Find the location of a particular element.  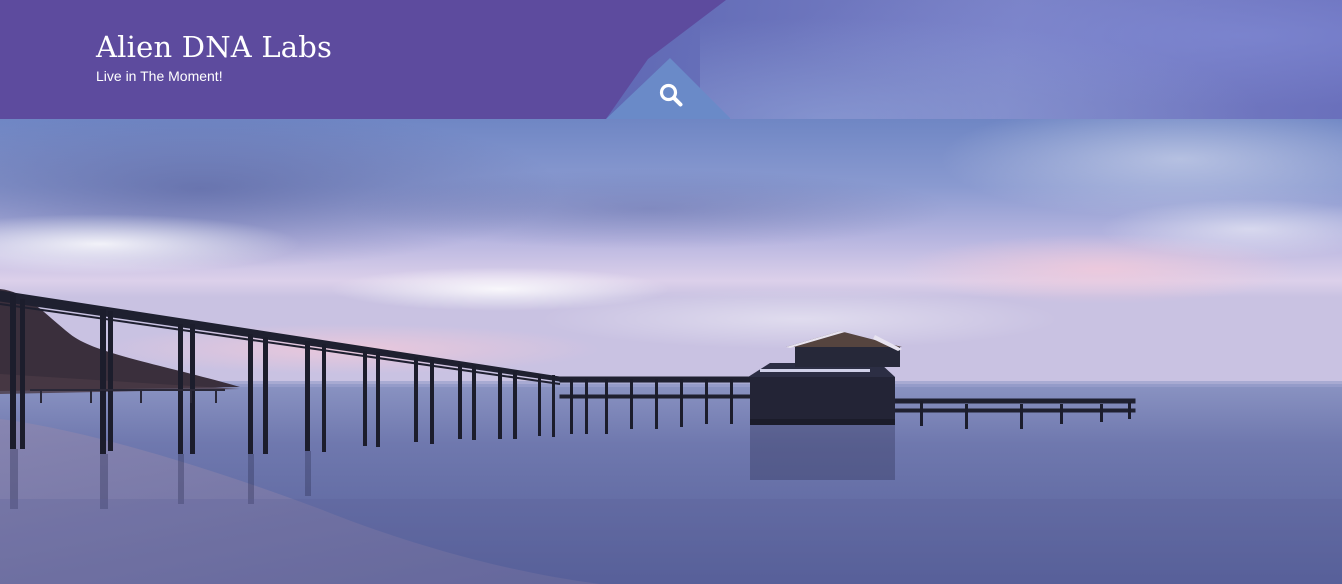

header-background is located at coordinates (1021, 59).